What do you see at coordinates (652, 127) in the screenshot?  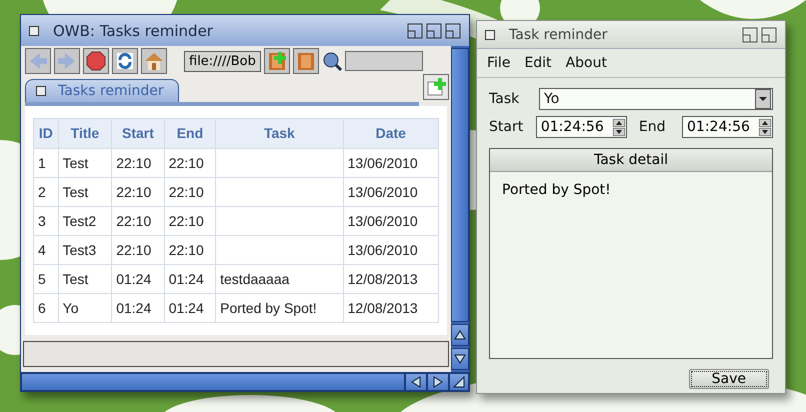 I see `end-label: End` at bounding box center [652, 127].